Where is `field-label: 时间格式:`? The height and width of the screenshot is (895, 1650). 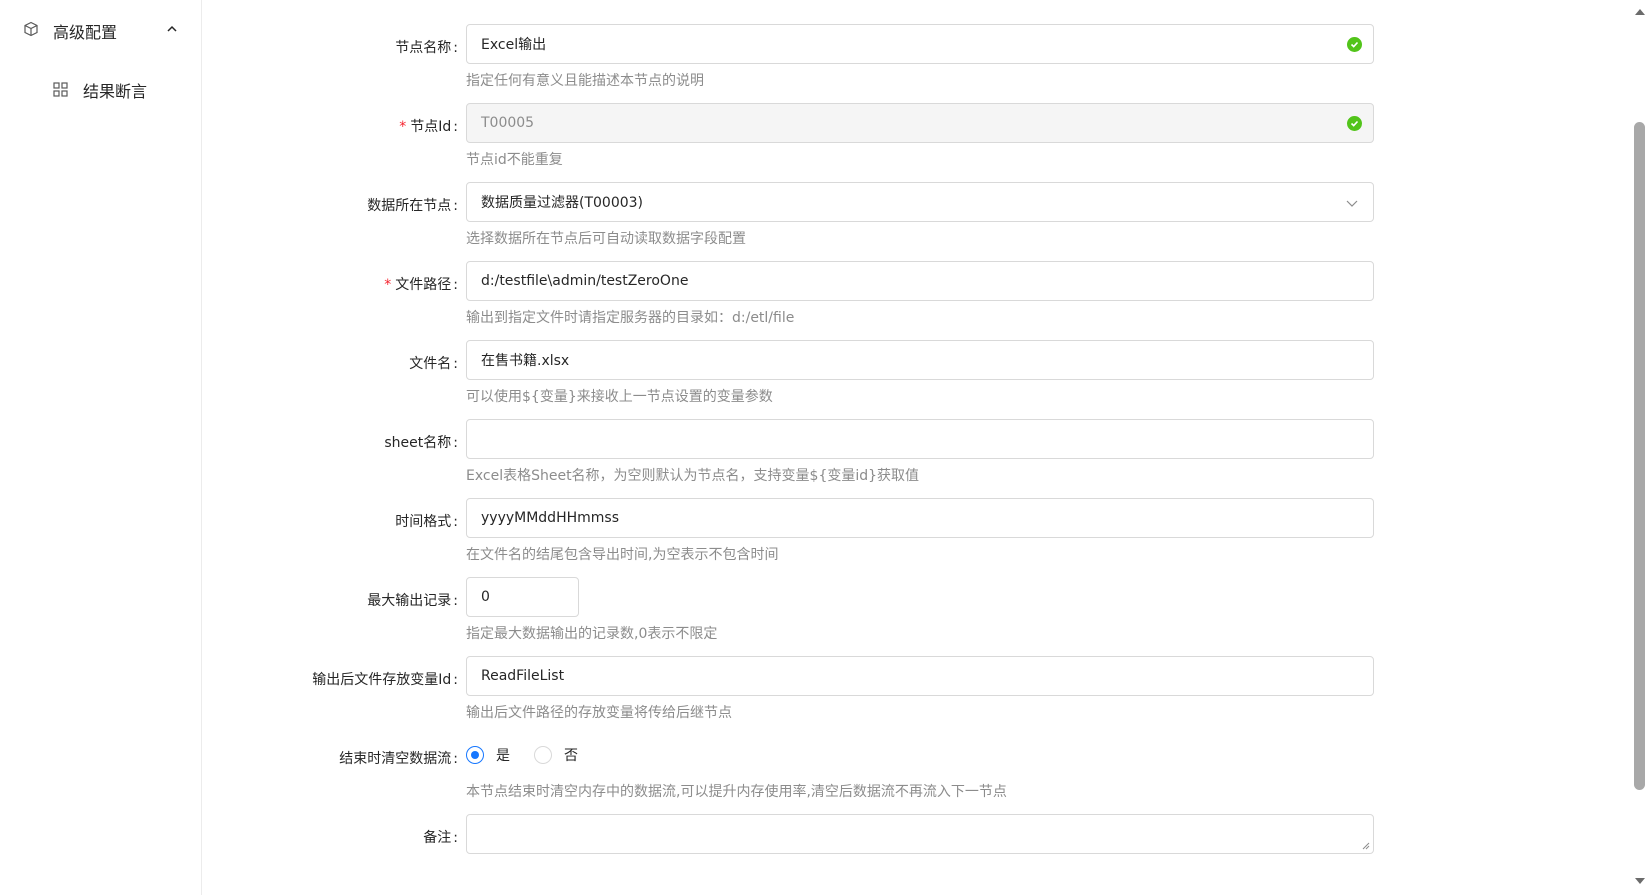
field-label: 时间格式: is located at coordinates (426, 522).